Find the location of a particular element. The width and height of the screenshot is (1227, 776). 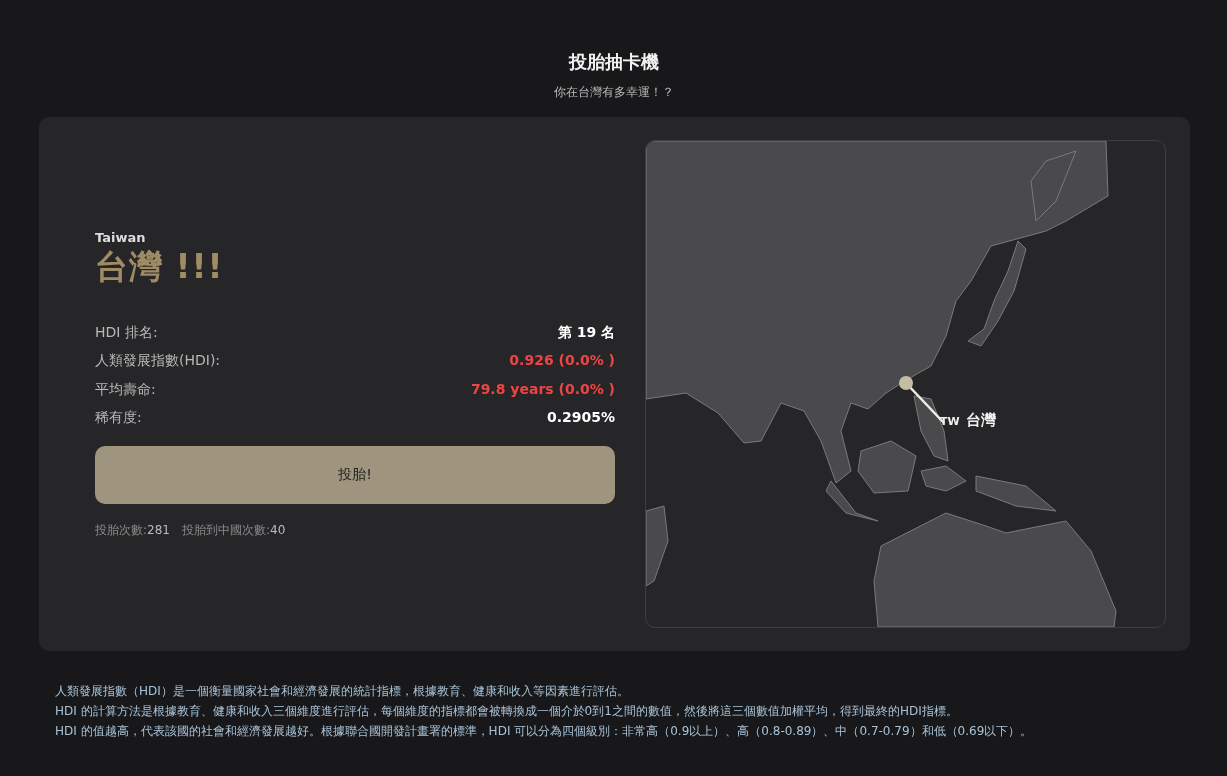

stat-label: 稀有度: is located at coordinates (118, 417).